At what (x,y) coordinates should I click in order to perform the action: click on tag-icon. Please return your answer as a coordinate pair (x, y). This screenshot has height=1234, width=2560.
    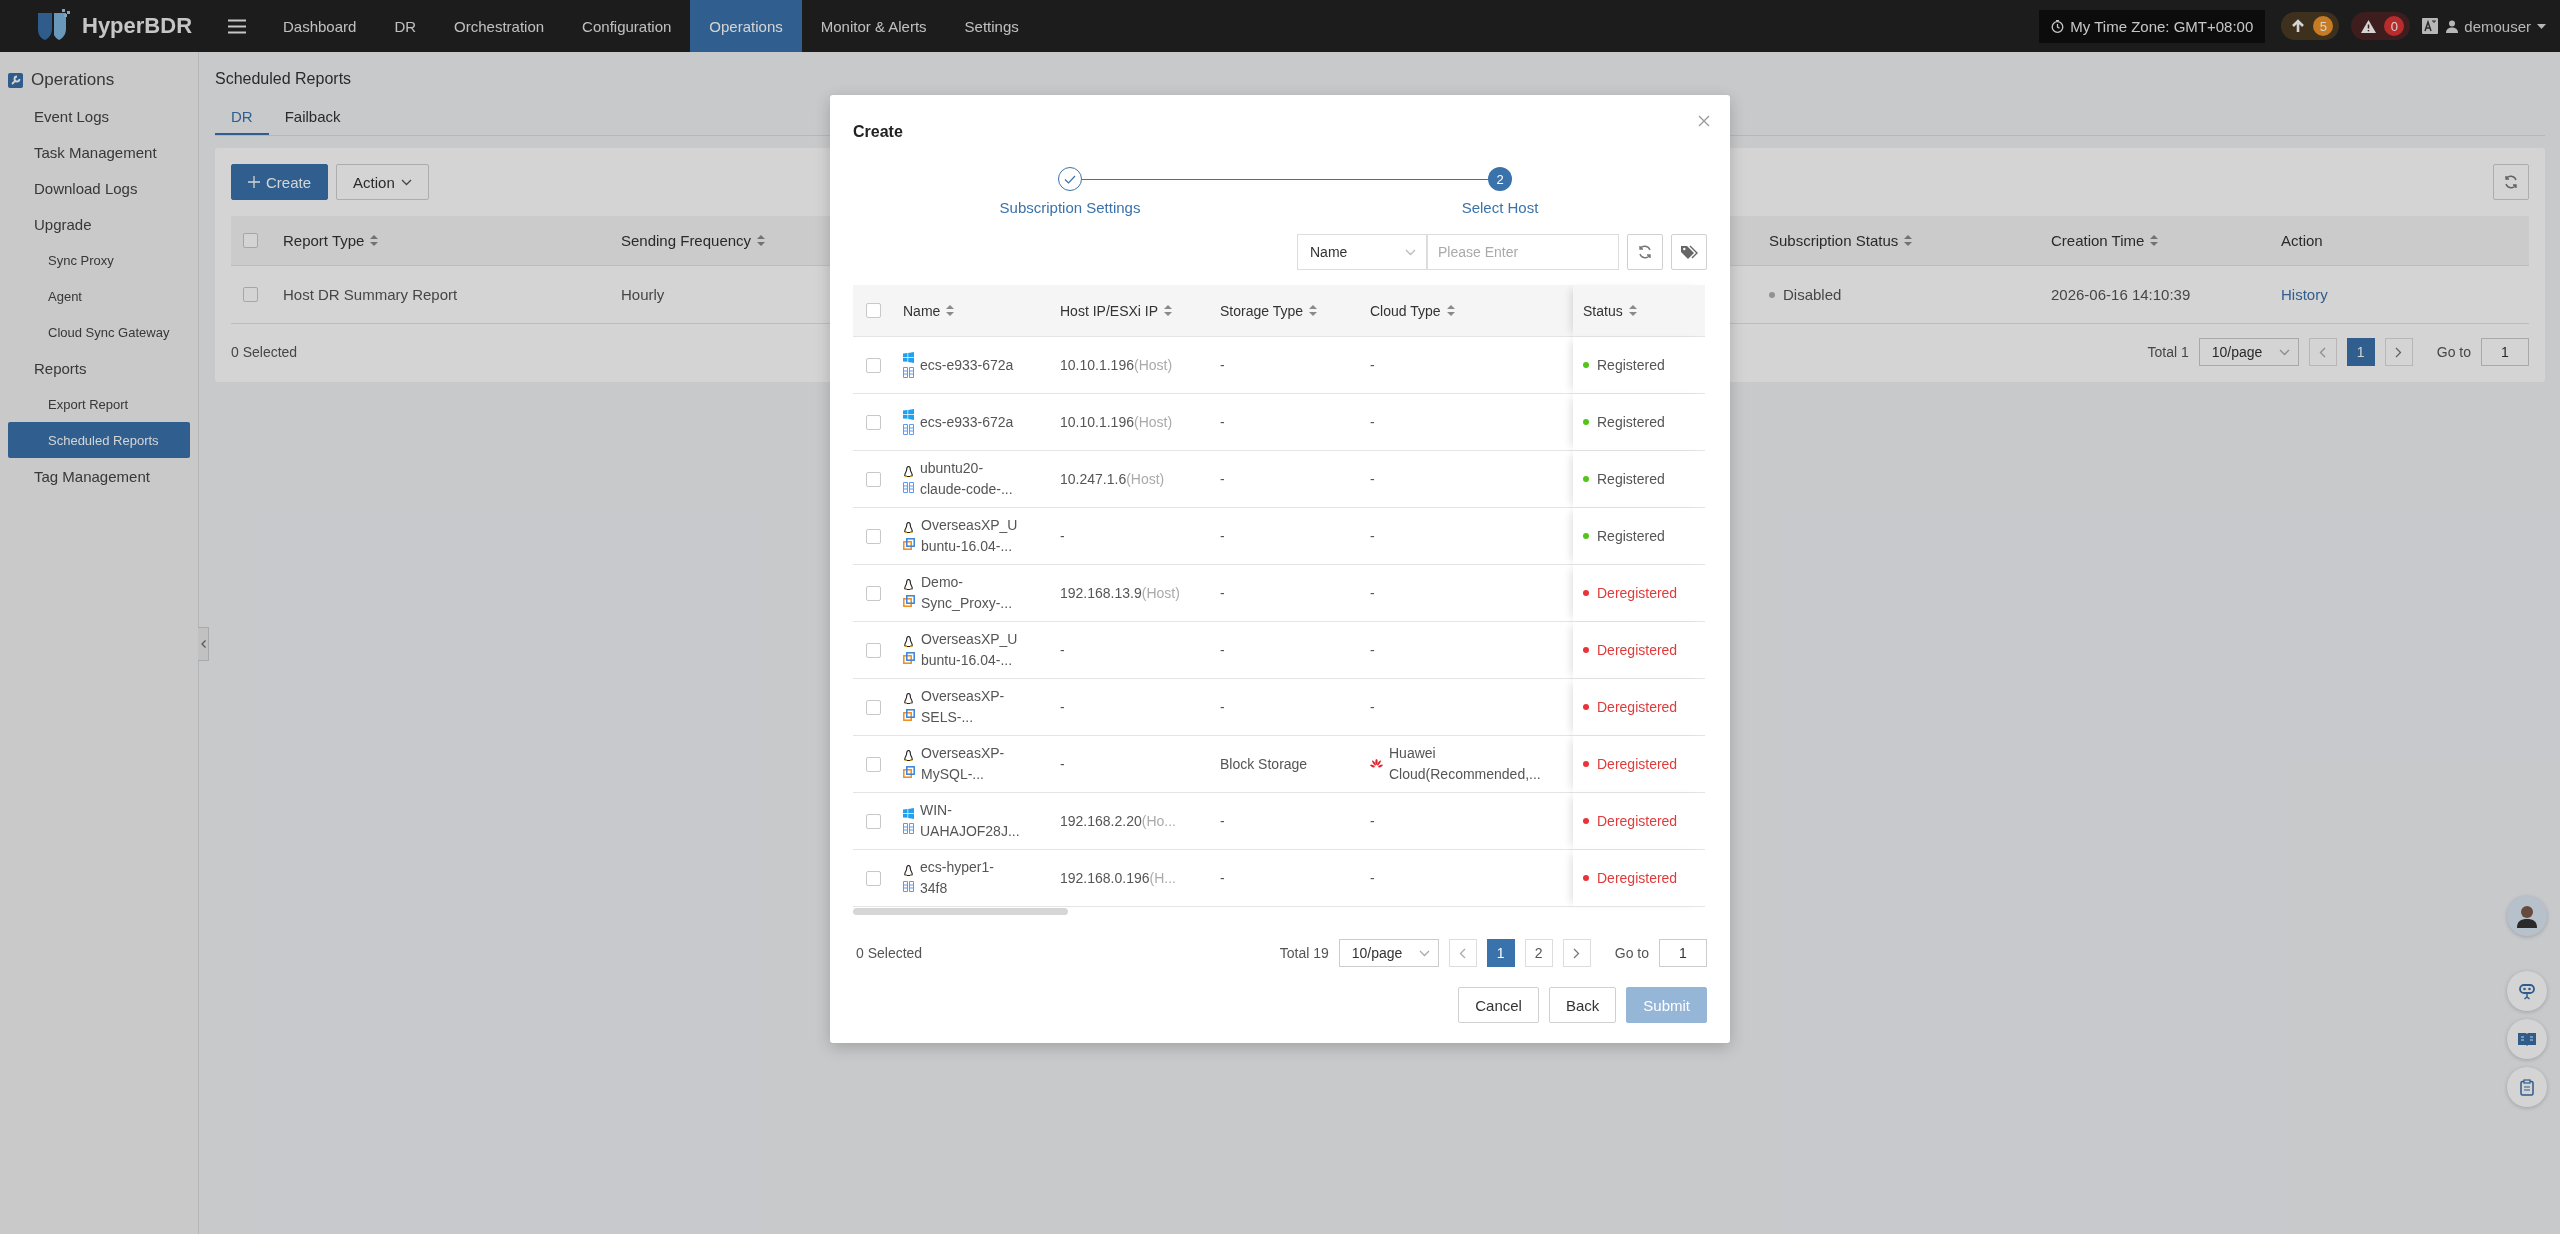
    Looking at the image, I should click on (1689, 252).